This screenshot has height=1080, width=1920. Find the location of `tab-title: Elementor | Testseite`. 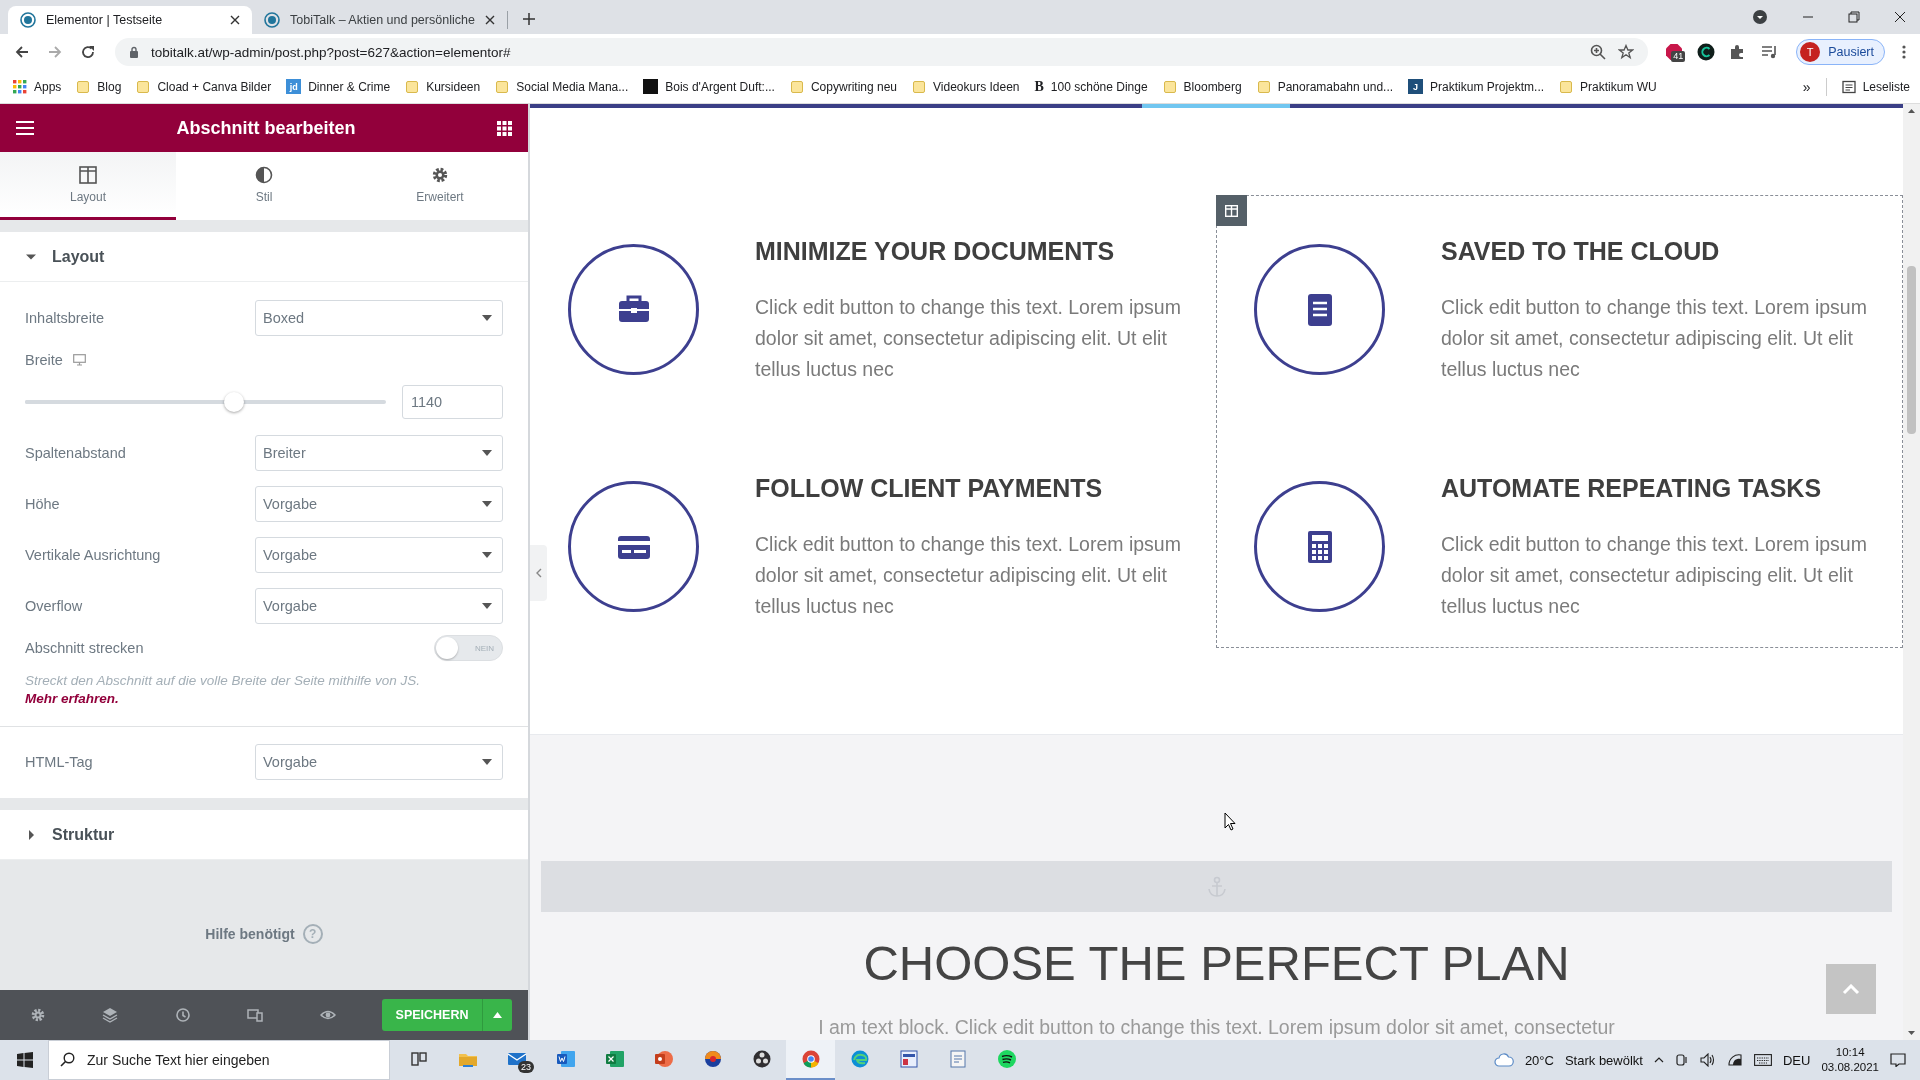

tab-title: Elementor | Testseite is located at coordinates (105, 20).